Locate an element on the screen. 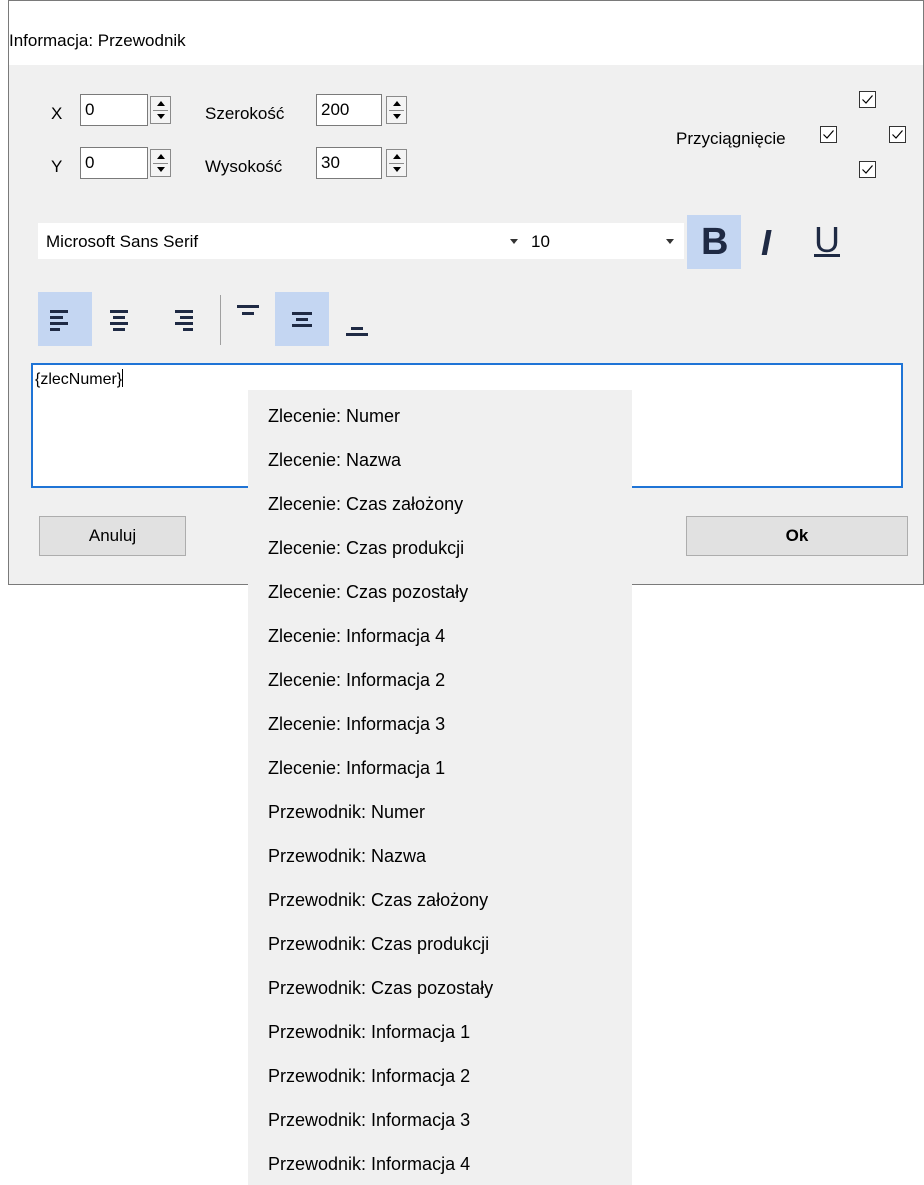 The height and width of the screenshot is (1185, 924). title-bar: Informacja: Przewodnik is located at coordinates (466, 33).